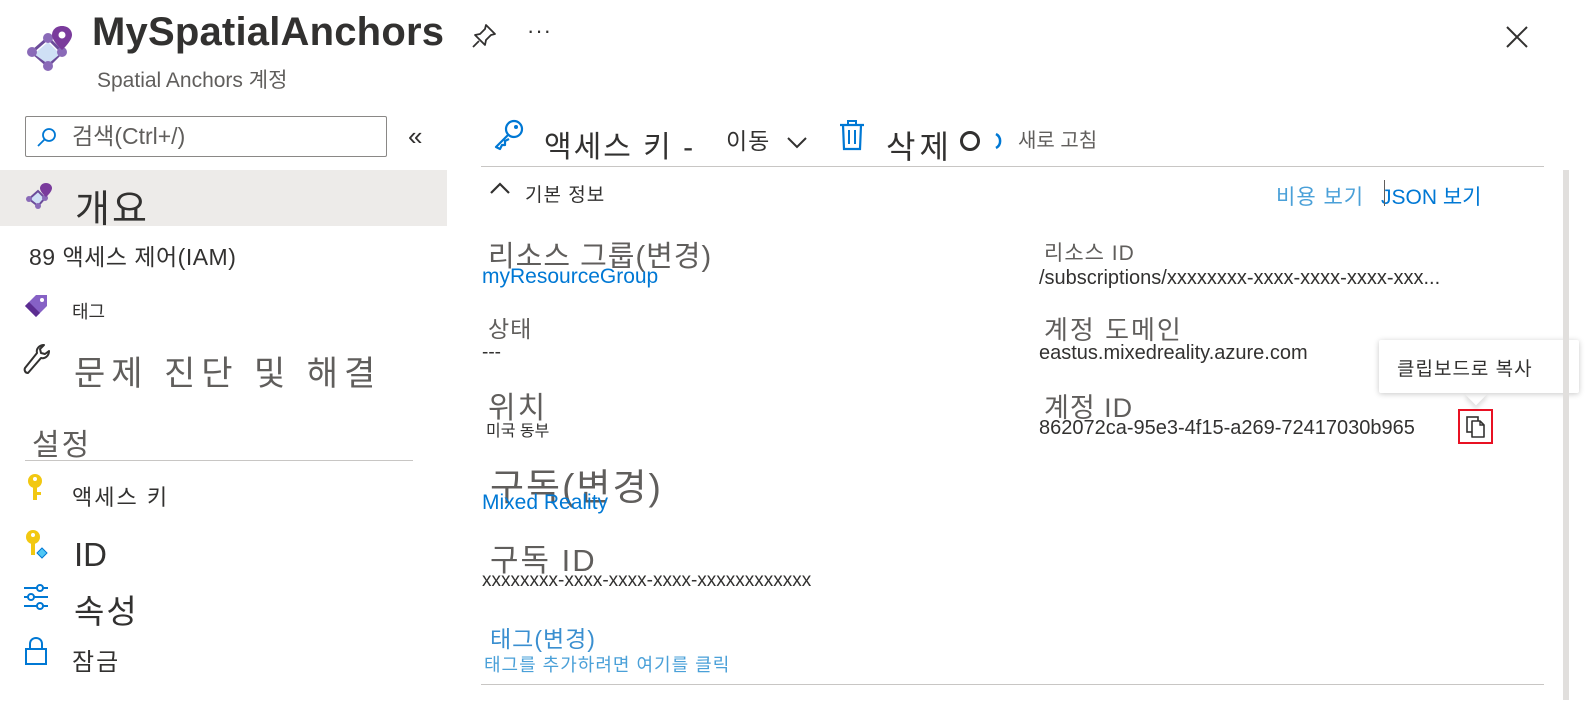 This screenshot has width=1593, height=711. I want to click on identity-key-icon, so click(37, 544).